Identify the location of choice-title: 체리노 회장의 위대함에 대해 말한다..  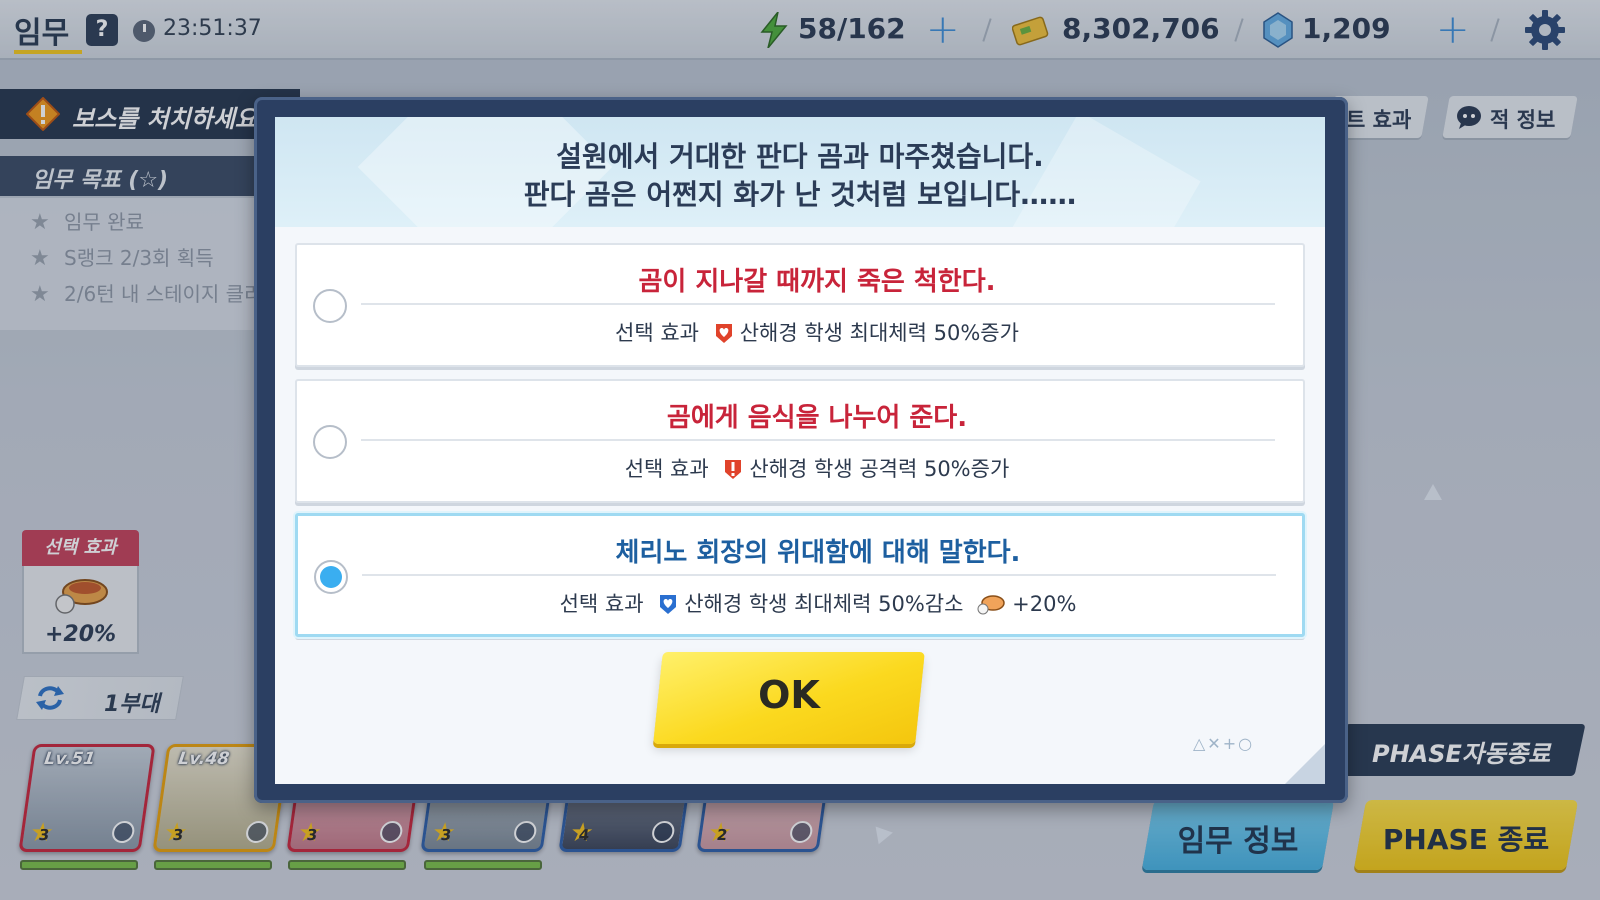
(818, 553).